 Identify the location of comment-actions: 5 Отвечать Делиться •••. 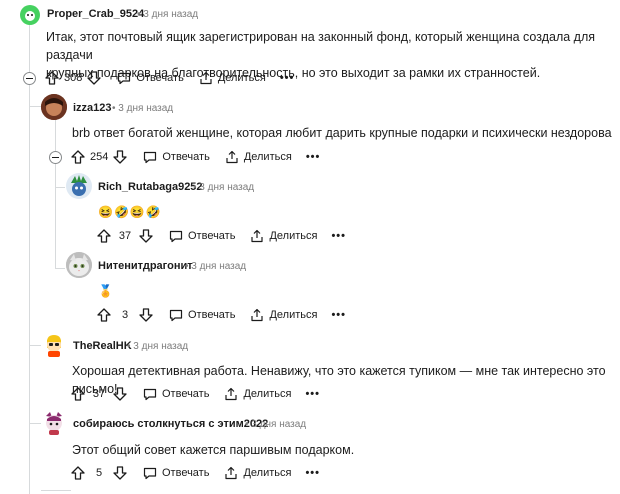
(195, 473).